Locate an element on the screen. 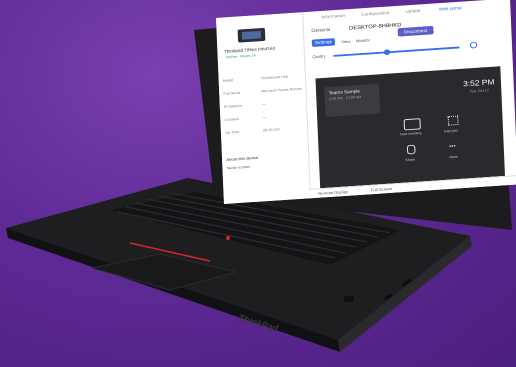 The width and height of the screenshot is (516, 367). meeting-card: Teams Sample 9:00 AM - 10:00 AM is located at coordinates (352, 100).